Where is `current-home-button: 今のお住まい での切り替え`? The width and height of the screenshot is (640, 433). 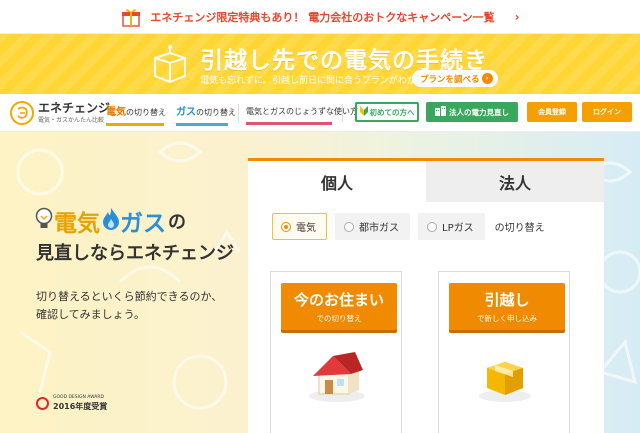
current-home-button: 今のお住まい での切り替え is located at coordinates (339, 306).